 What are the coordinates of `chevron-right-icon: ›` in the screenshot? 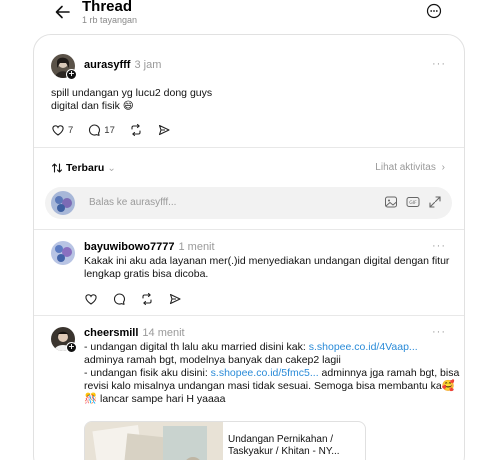 It's located at (443, 167).